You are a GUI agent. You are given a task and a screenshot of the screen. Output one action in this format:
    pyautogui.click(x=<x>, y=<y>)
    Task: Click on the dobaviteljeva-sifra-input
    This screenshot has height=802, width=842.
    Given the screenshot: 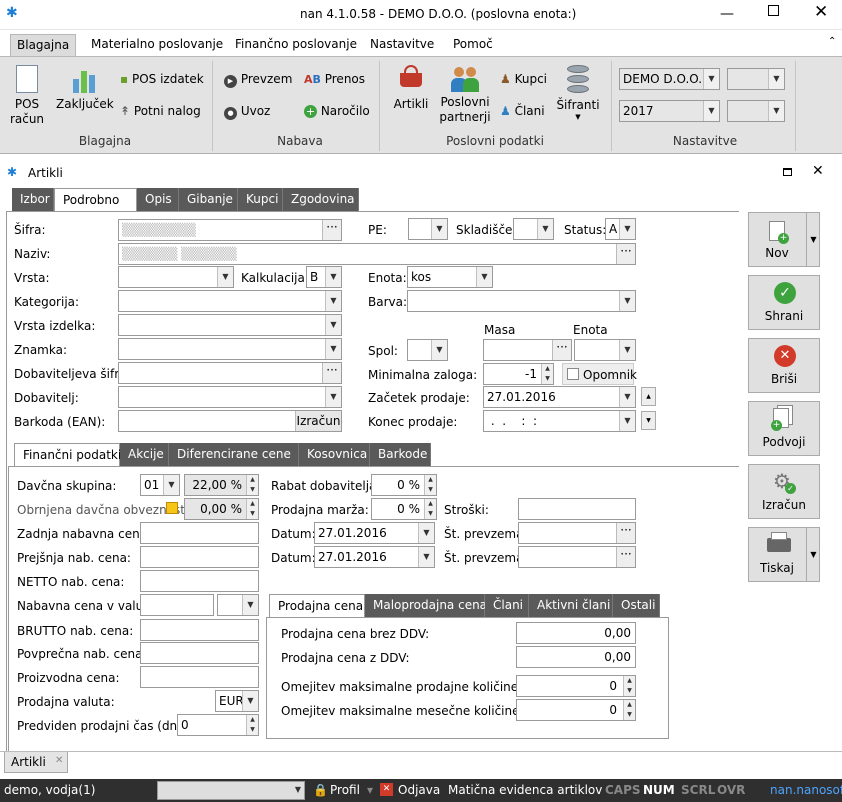 What is the action you would take?
    pyautogui.click(x=230, y=373)
    